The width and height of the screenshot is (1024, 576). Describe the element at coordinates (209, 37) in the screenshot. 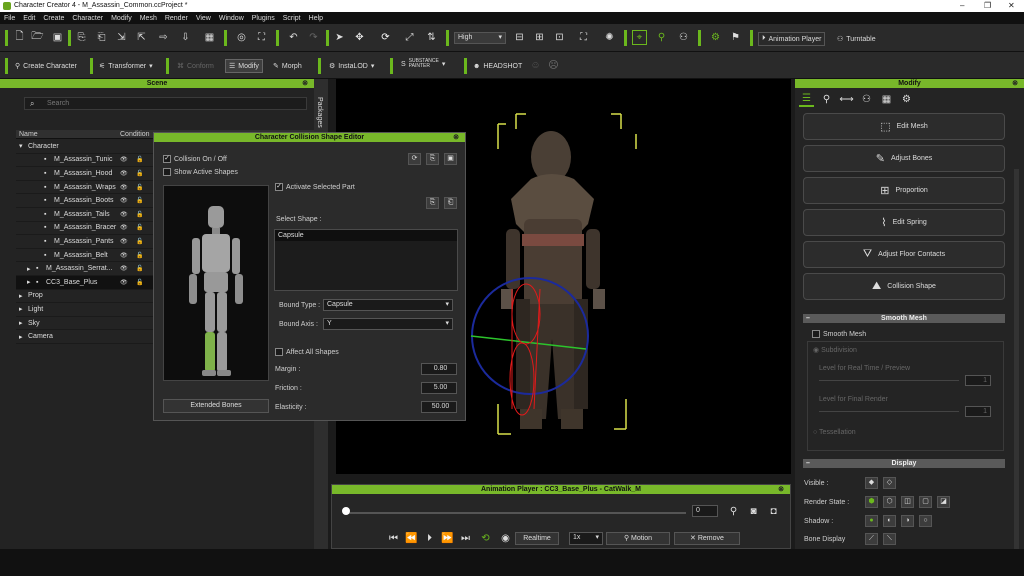

I see `render-icon: ▦` at that location.